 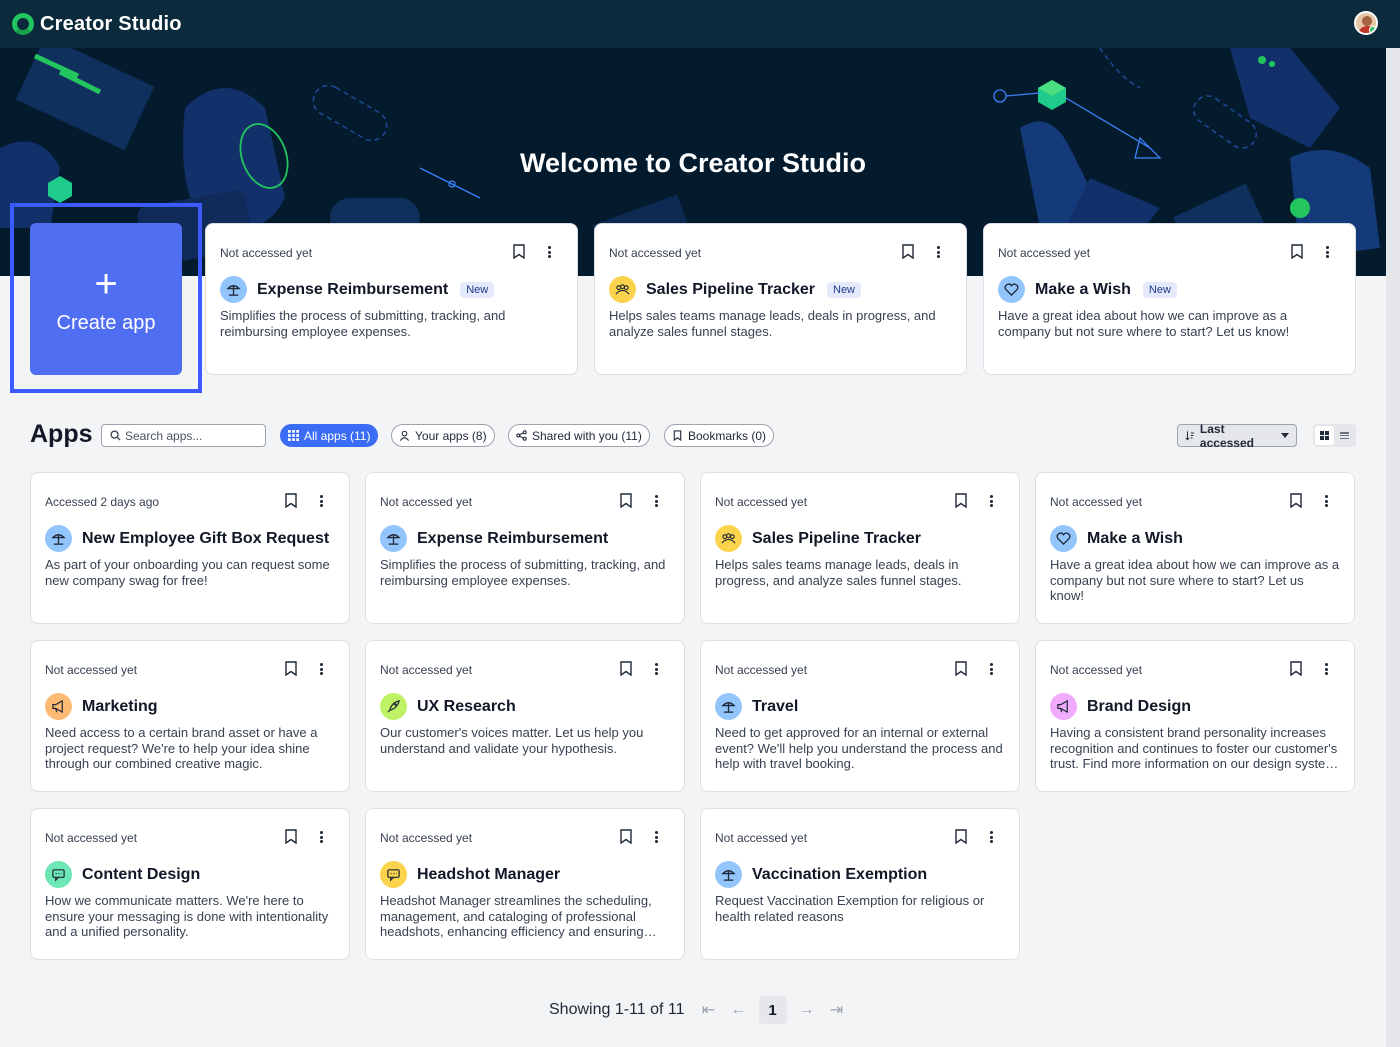 What do you see at coordinates (1393, 547) in the screenshot?
I see `page-scrollbar` at bounding box center [1393, 547].